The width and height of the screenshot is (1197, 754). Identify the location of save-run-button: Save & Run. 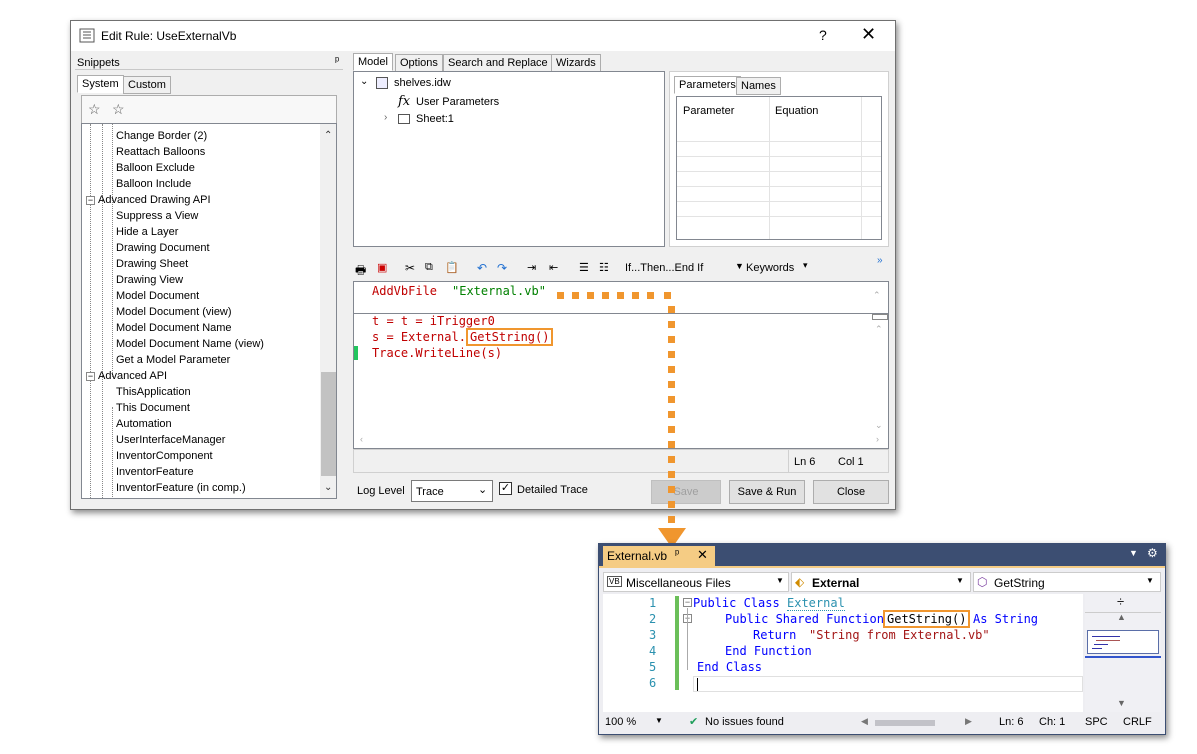
(767, 492).